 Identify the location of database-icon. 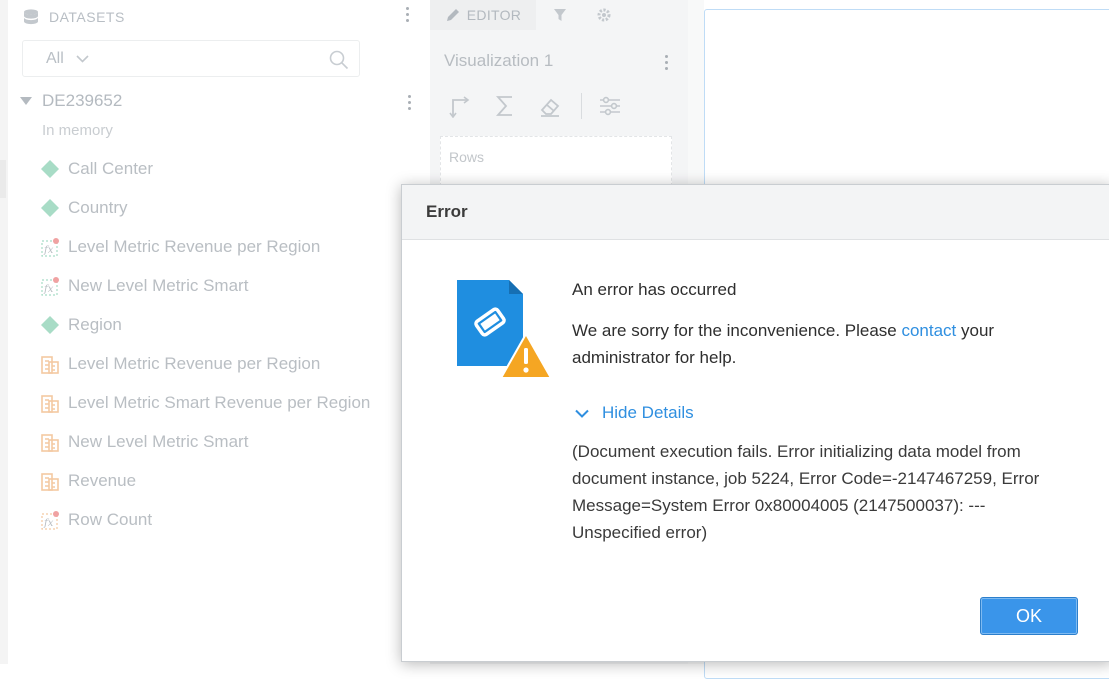
(31, 17).